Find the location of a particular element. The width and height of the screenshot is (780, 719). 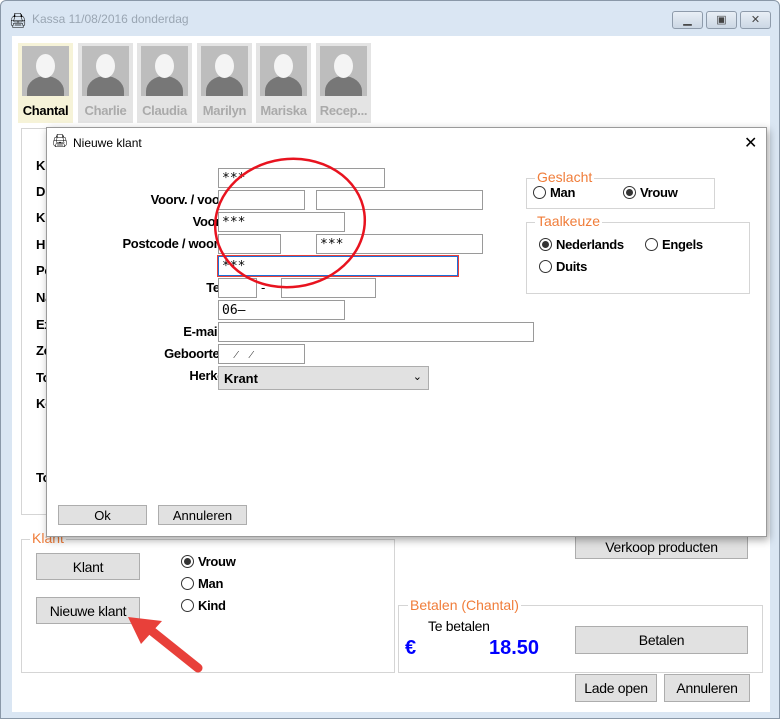

geslacht-radio-vrouw: Vrouw is located at coordinates (650, 192).